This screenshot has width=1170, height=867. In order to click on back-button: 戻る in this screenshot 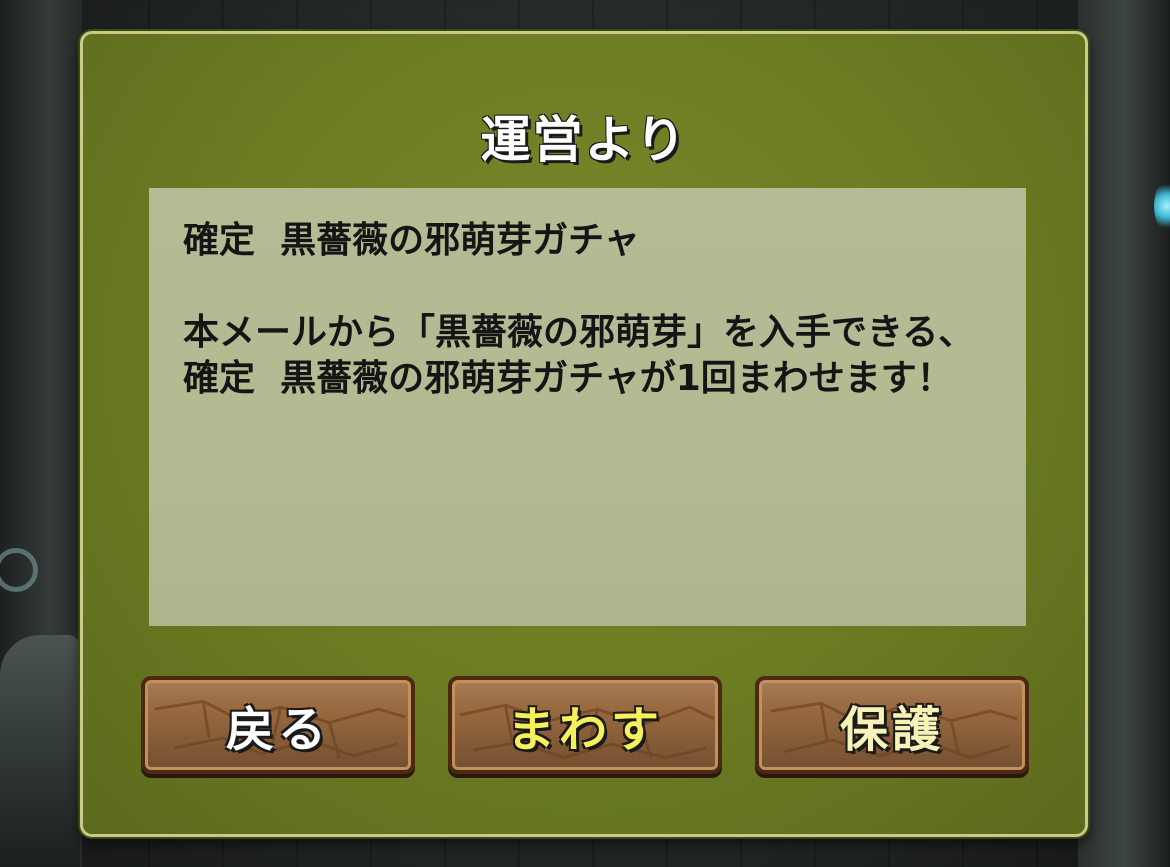, I will do `click(278, 725)`.